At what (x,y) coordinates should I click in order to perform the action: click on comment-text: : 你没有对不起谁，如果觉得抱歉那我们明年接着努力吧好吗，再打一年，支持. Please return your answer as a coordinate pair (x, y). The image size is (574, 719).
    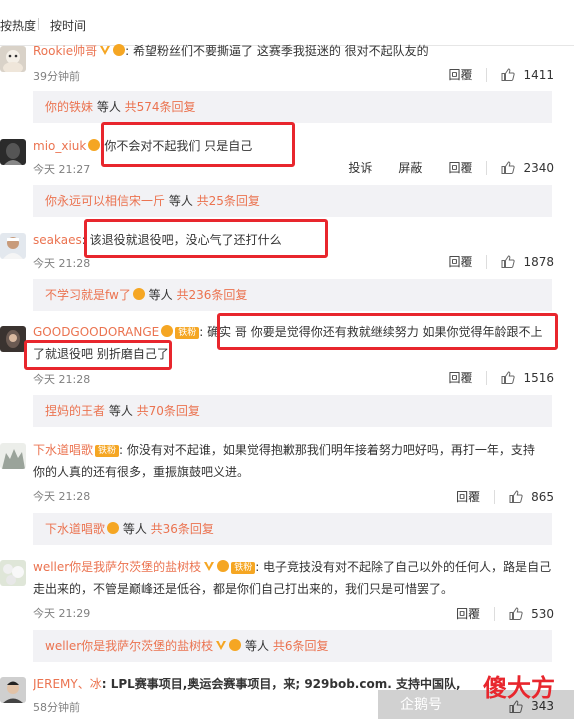
    Looking at the image, I should click on (327, 450).